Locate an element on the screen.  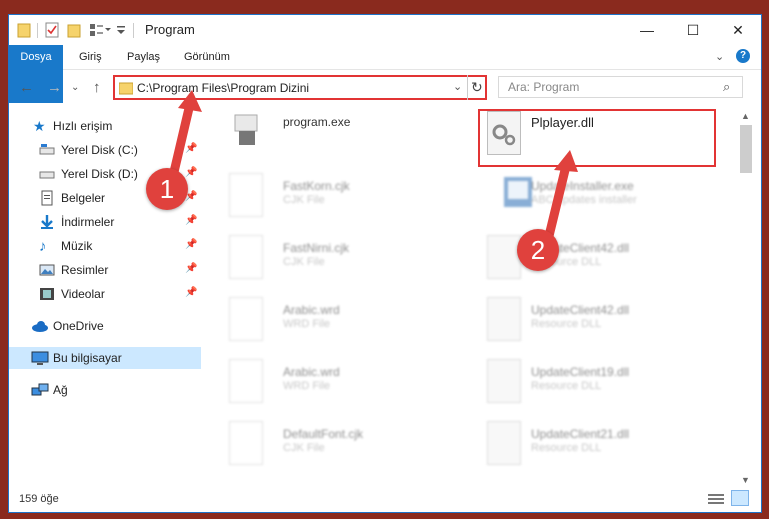
callout-1: 1 is located at coordinates (167, 189).